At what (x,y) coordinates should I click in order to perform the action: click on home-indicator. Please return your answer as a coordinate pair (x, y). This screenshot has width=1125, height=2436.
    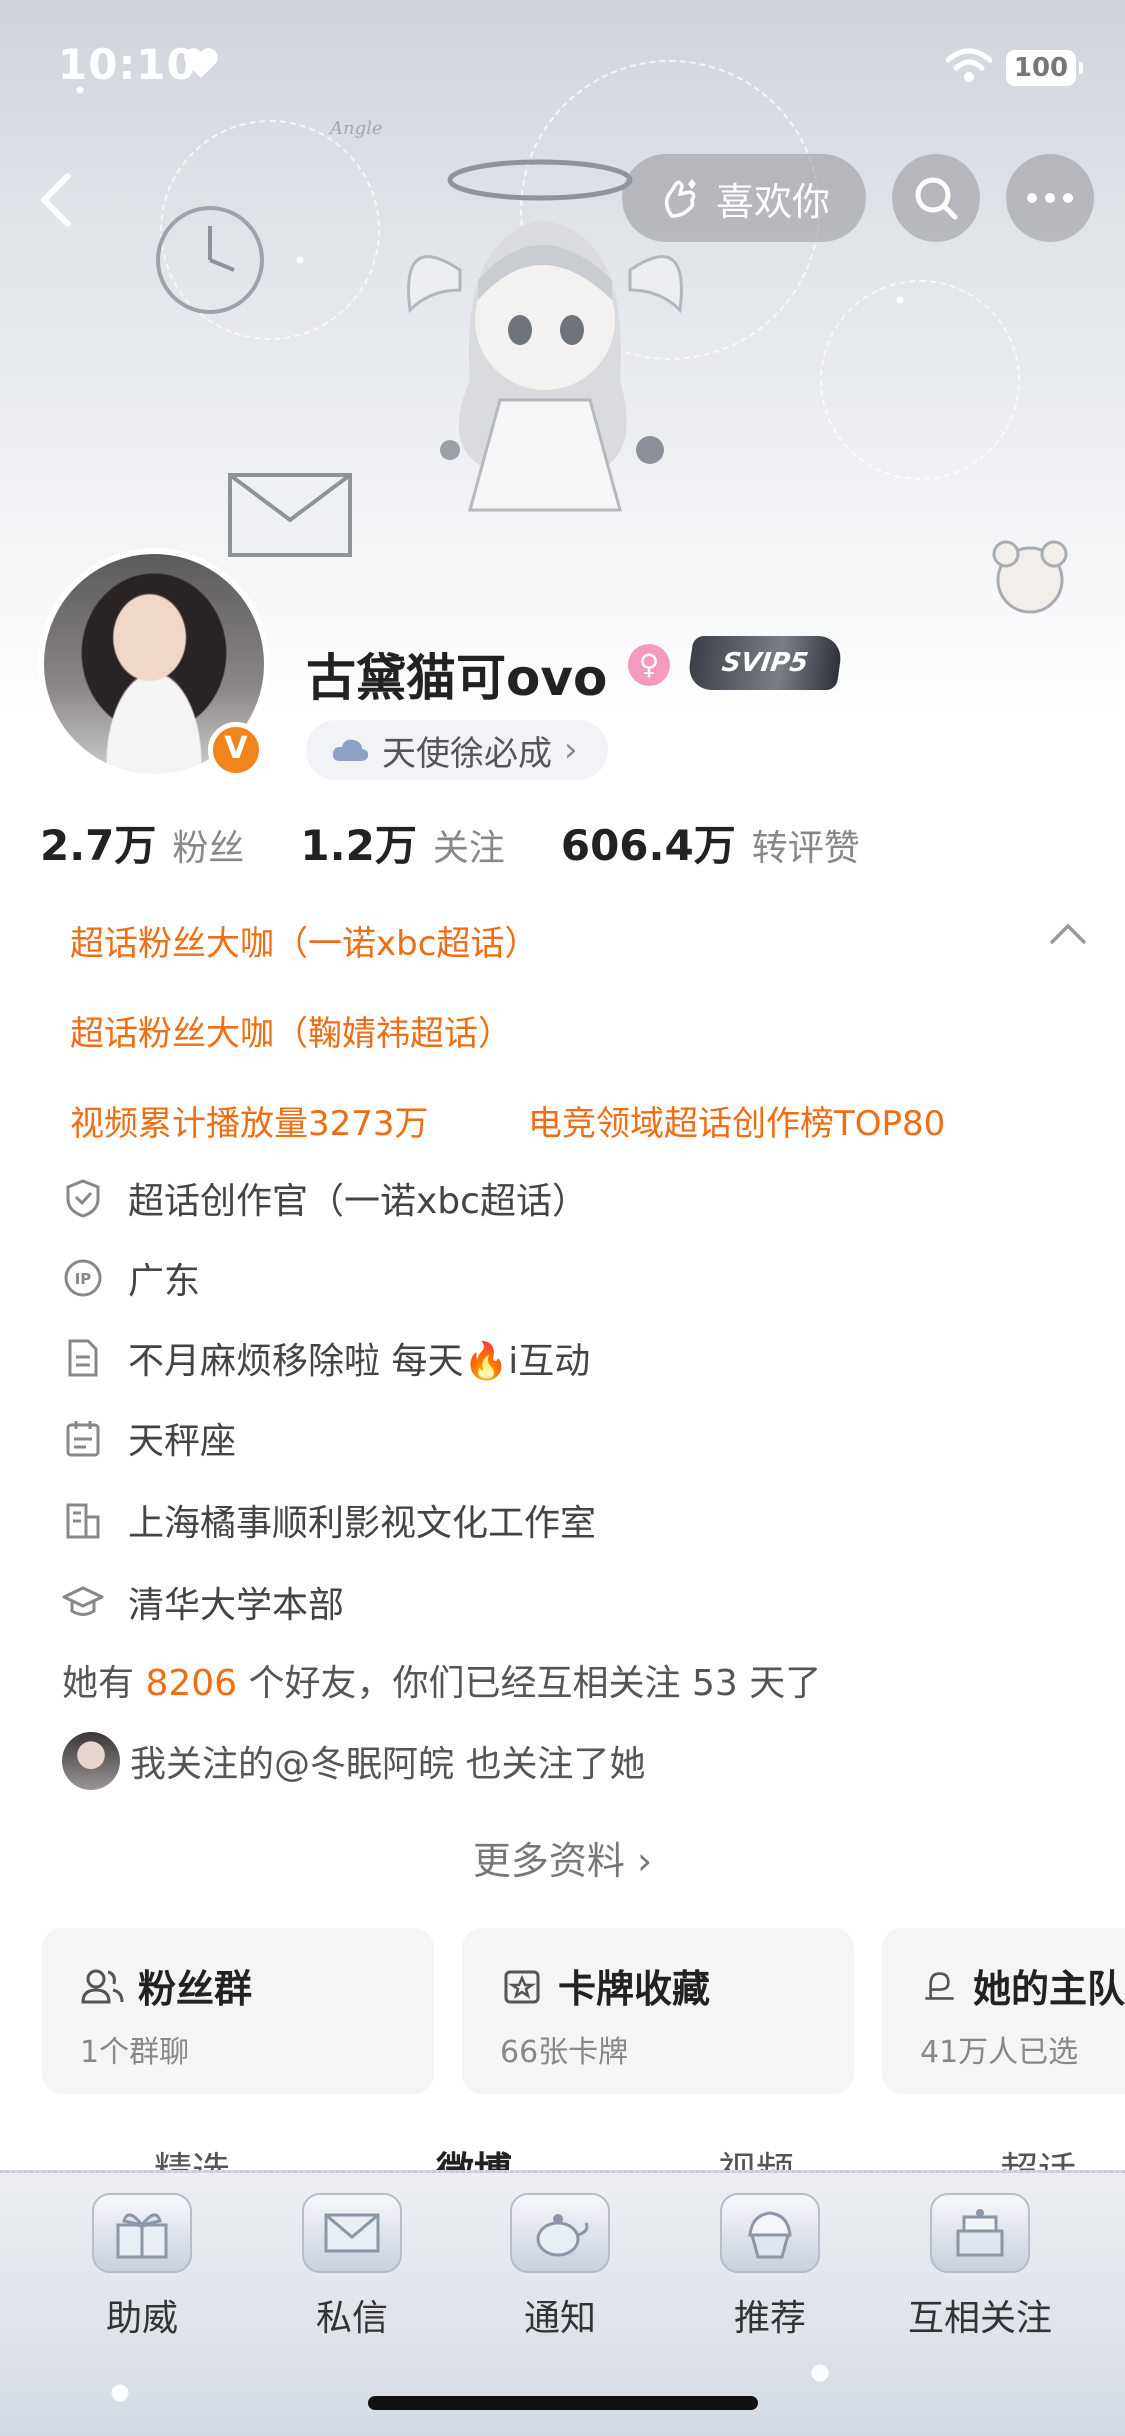
    Looking at the image, I should click on (563, 2403).